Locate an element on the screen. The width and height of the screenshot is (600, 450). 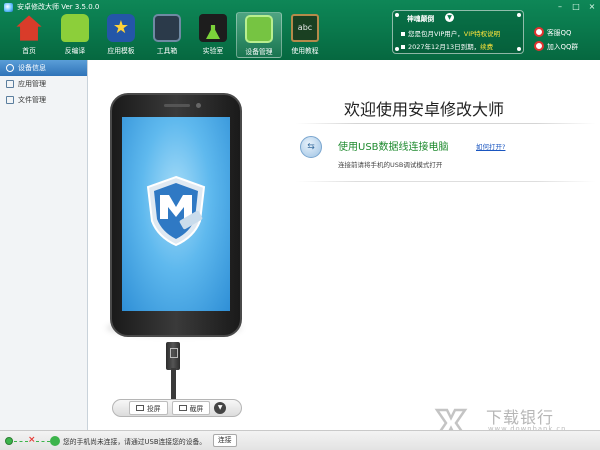
blackboard-icon: abc is located at coordinates (305, 28).